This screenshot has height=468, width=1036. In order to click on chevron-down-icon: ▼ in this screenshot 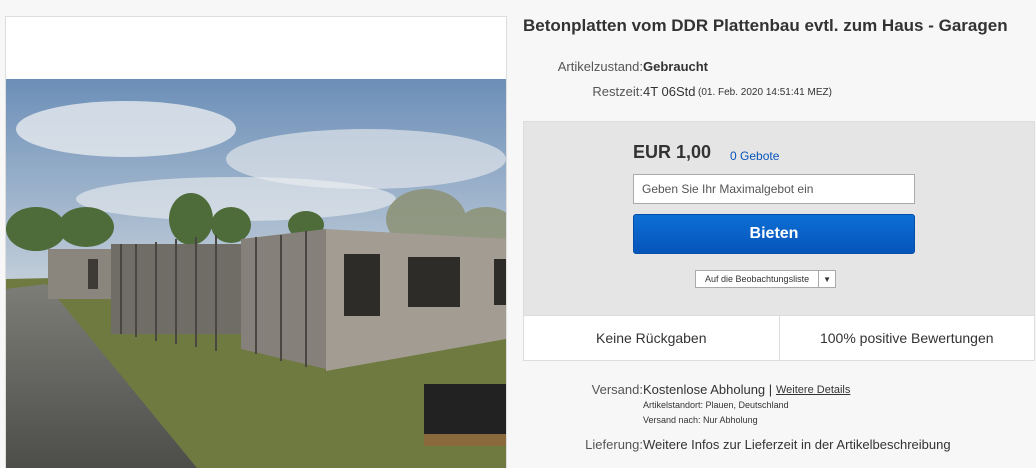, I will do `click(827, 279)`.